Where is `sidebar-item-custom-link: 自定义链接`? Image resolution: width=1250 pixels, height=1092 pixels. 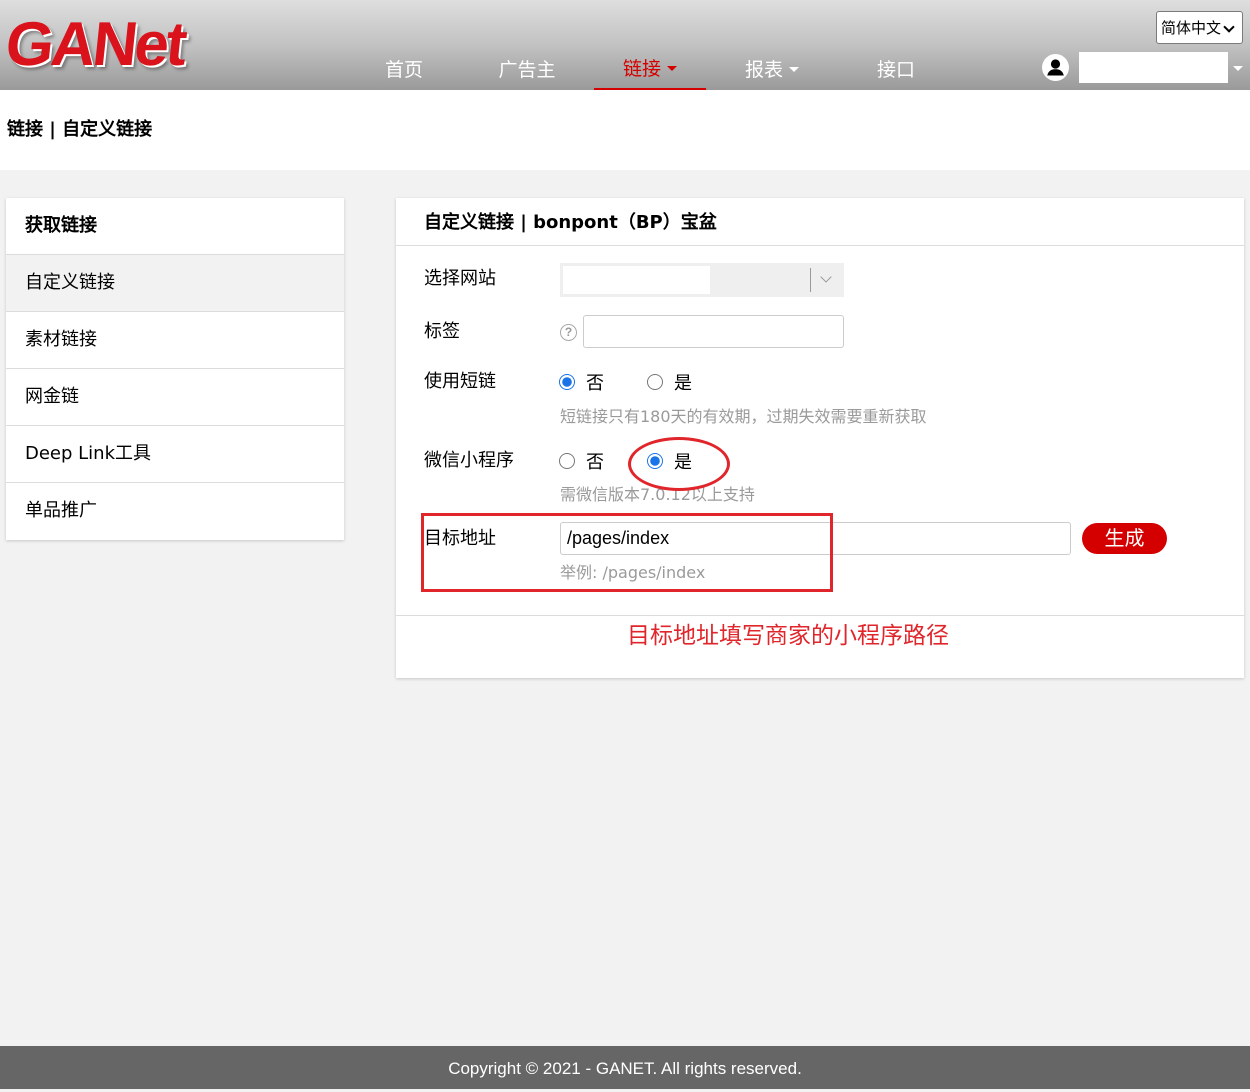
sidebar-item-custom-link: 自定义链接 is located at coordinates (175, 283).